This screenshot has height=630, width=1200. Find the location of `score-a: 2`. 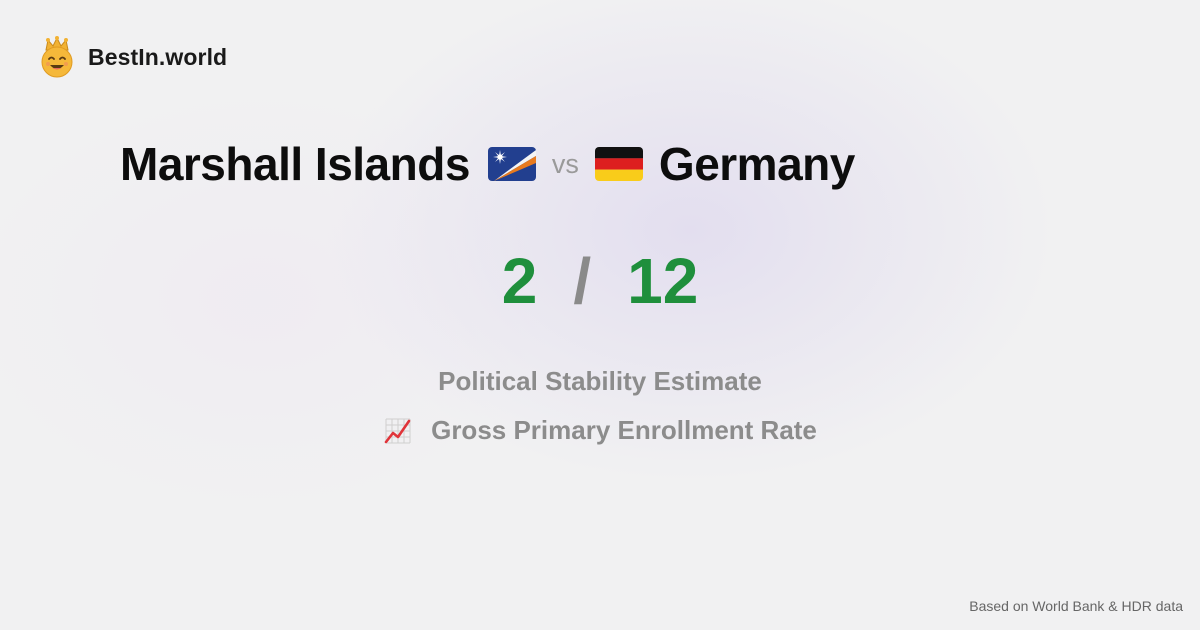

score-a: 2 is located at coordinates (519, 281).